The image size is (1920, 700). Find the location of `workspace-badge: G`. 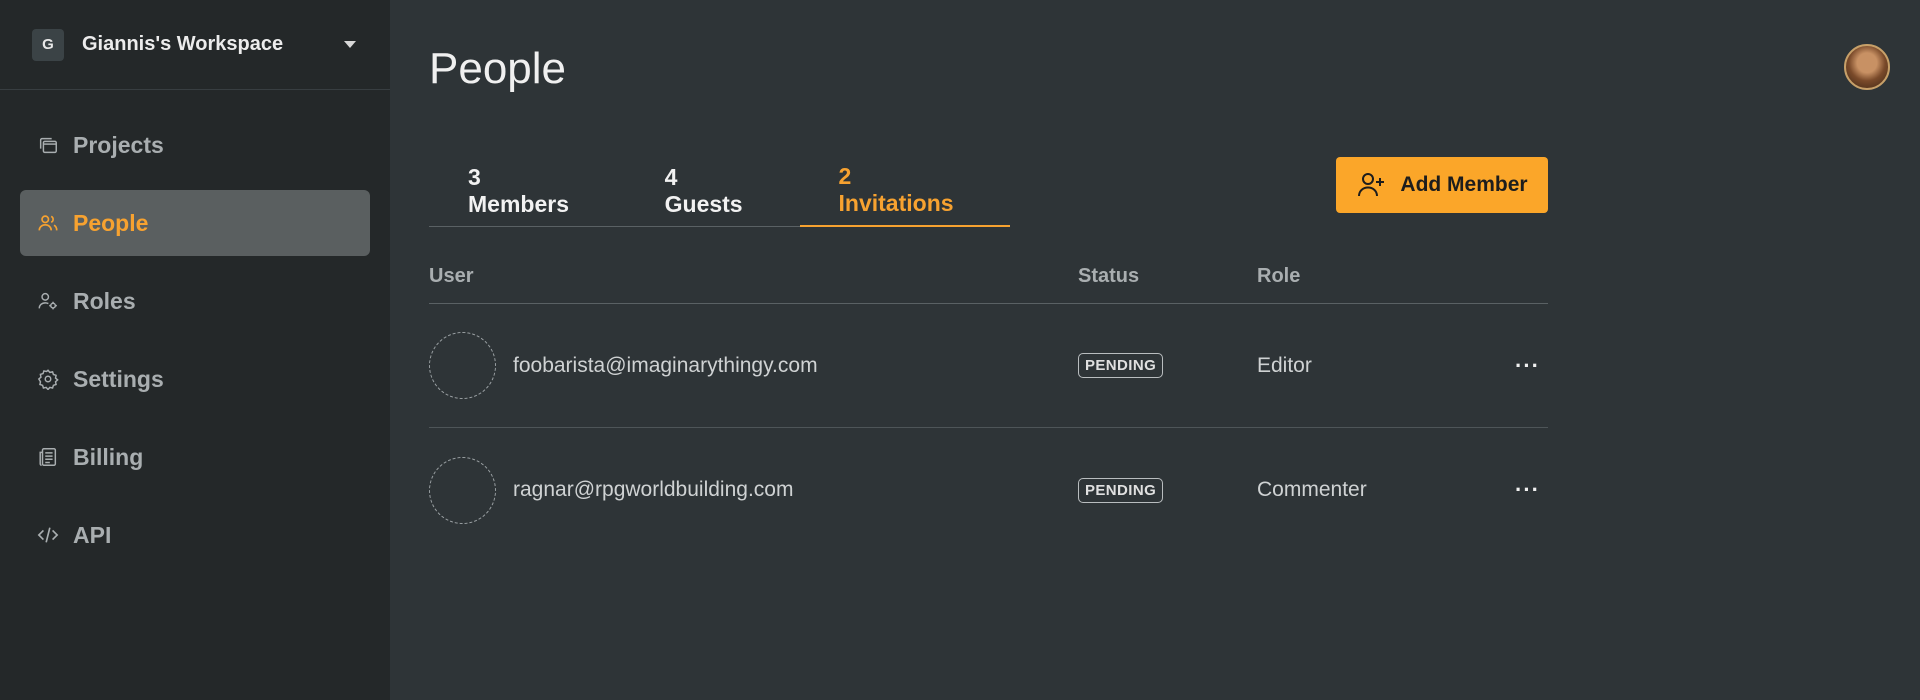

workspace-badge: G is located at coordinates (48, 44).